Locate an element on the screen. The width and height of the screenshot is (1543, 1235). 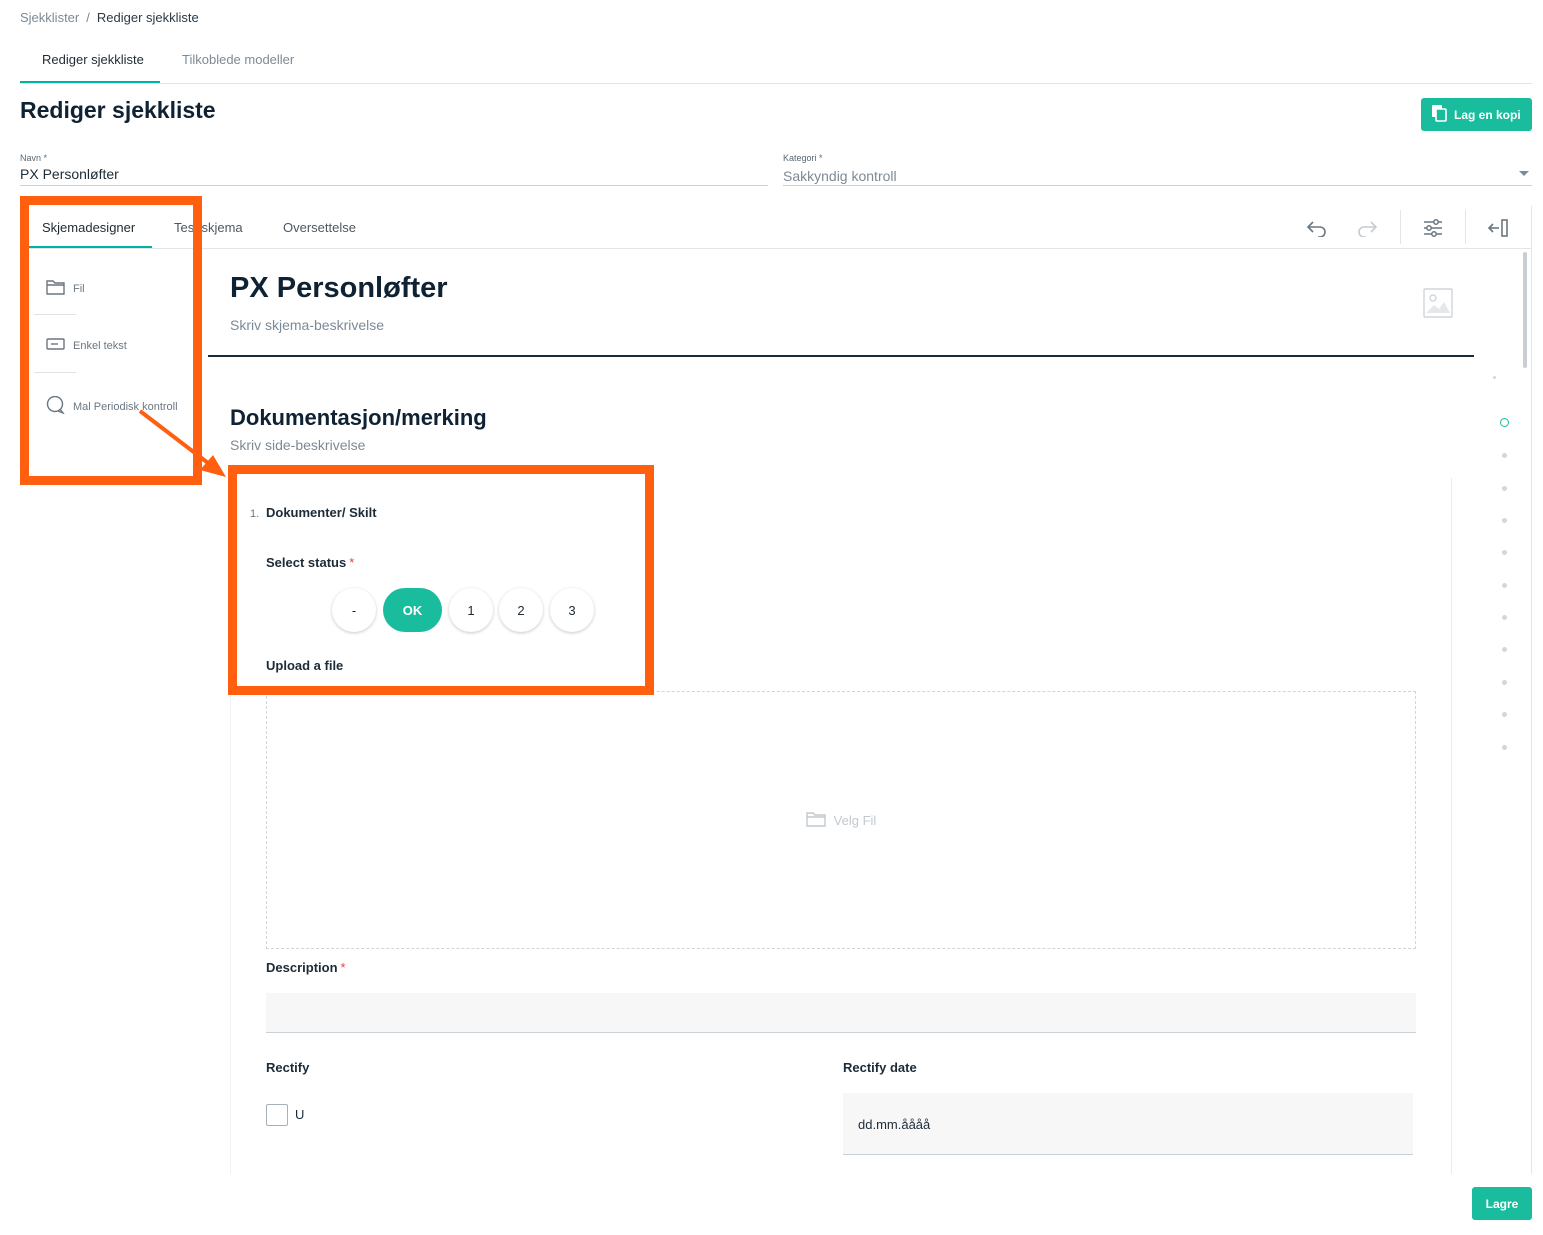
tab-oversettelse: Oversettelse is located at coordinates (319, 227).